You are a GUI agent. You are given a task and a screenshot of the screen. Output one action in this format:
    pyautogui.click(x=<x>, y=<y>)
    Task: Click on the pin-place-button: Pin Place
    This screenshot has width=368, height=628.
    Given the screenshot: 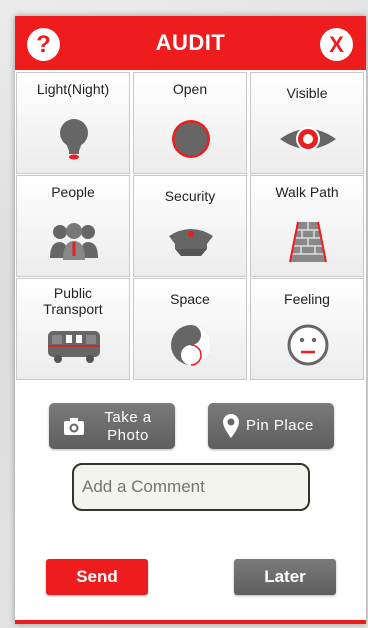 What is the action you would take?
    pyautogui.click(x=271, y=426)
    